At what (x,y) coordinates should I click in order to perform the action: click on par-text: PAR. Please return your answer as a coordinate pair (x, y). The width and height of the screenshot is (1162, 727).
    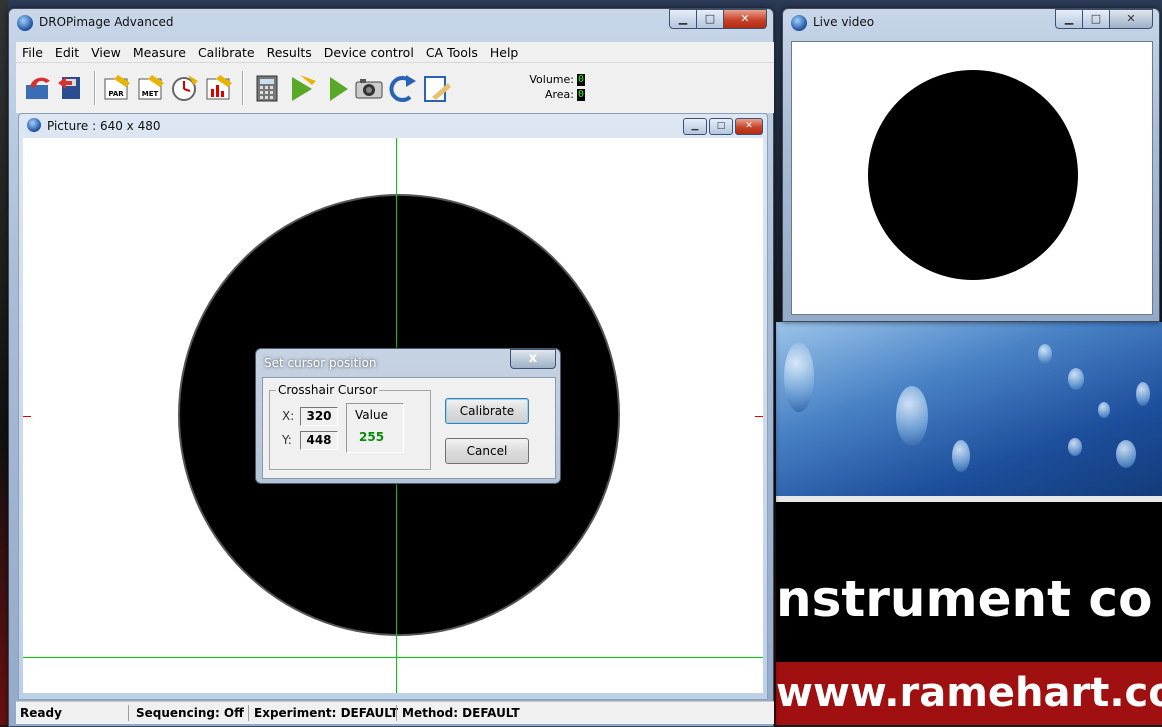
    Looking at the image, I should click on (116, 94).